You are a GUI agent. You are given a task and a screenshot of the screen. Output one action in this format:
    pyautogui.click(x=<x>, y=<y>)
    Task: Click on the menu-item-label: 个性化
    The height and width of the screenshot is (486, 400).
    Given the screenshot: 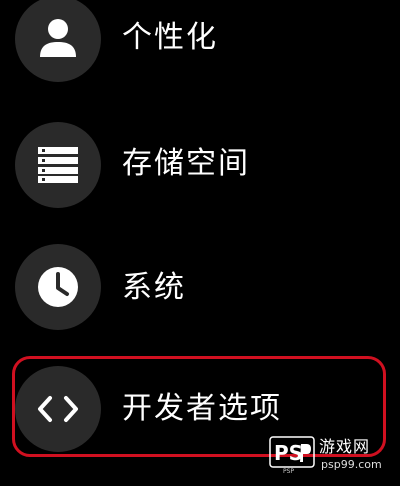 What is the action you would take?
    pyautogui.click(x=170, y=37)
    